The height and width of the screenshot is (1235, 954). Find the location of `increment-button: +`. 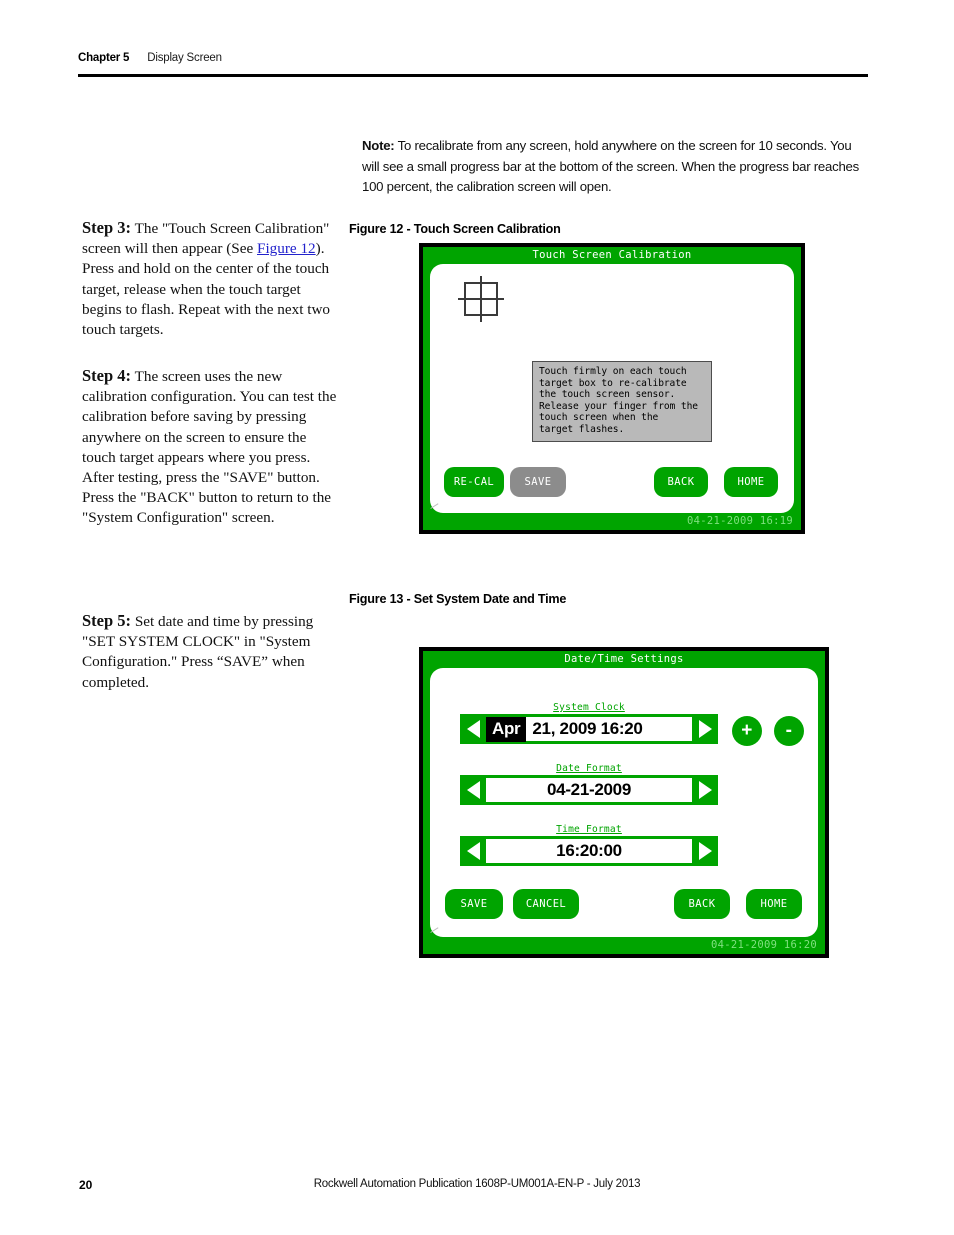

increment-button: + is located at coordinates (747, 731).